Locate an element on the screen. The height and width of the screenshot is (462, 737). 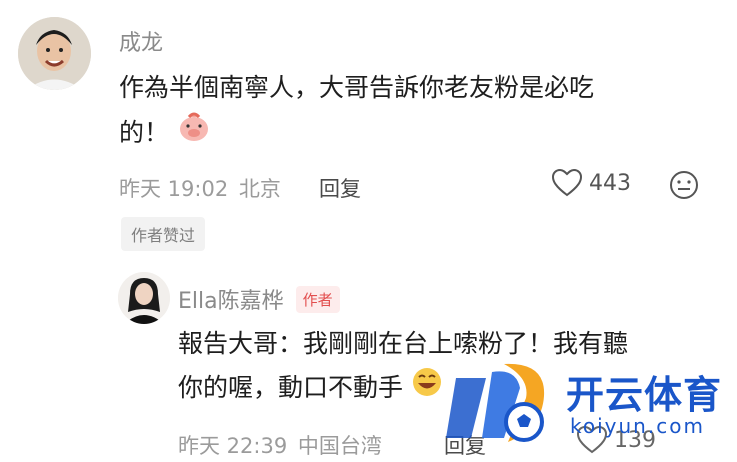
brand-name-cn: 开云体育 is located at coordinates (644, 395).